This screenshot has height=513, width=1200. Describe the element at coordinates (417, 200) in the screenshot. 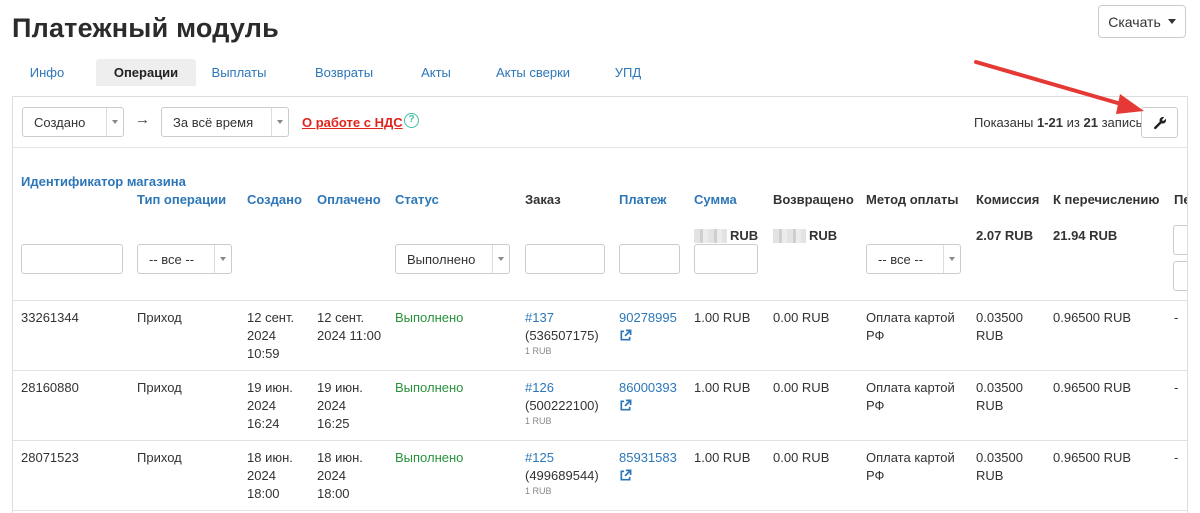

I see `col-status: Статус` at that location.